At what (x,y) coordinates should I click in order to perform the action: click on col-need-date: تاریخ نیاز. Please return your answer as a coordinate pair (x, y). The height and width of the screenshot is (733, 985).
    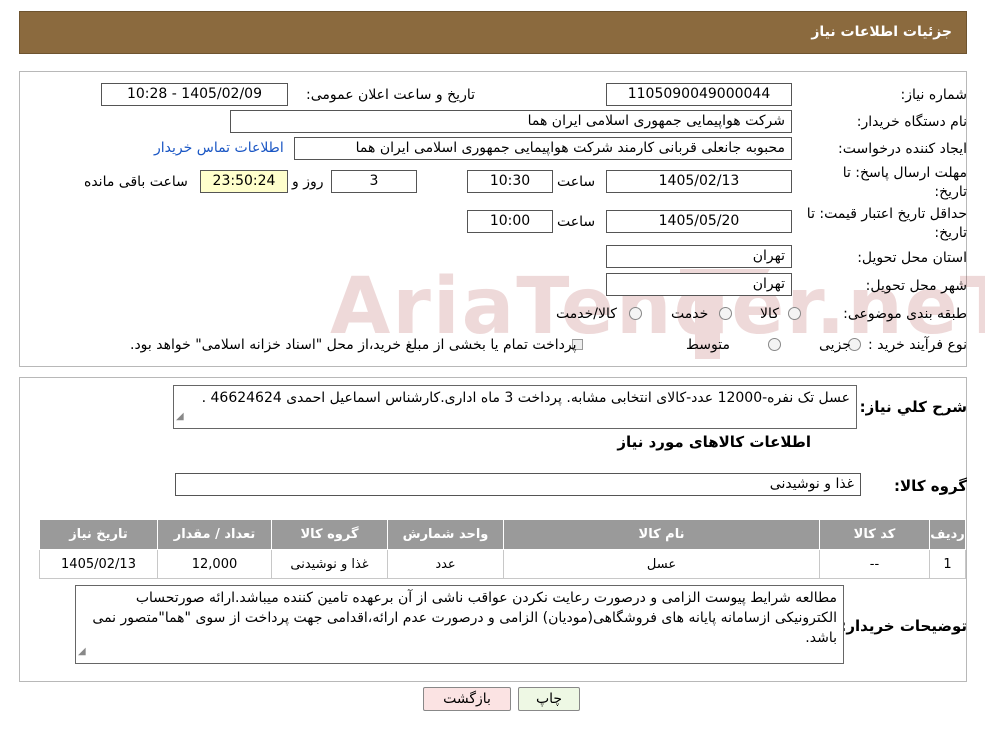
    Looking at the image, I should click on (98, 534).